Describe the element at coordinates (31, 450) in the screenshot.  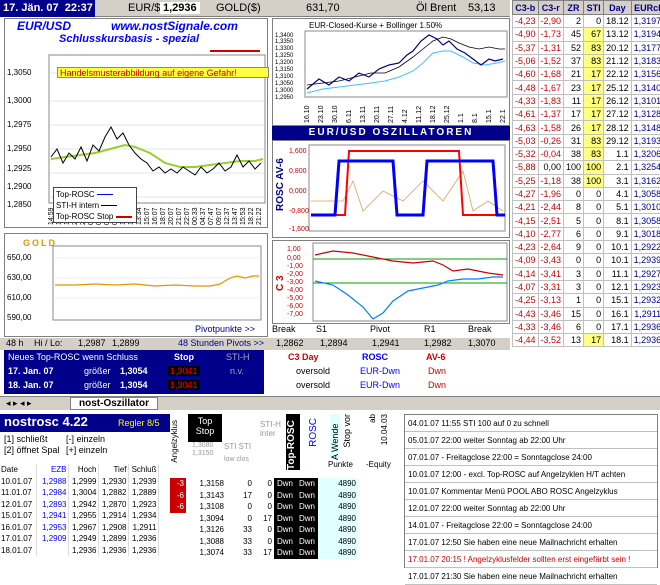
I see `opt2: [2] öffnet Spal` at that location.